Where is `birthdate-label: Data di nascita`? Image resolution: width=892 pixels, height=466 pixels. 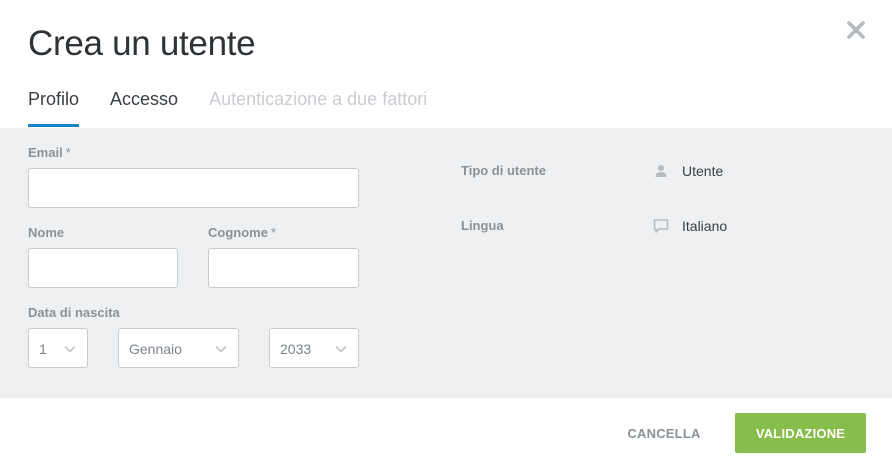
birthdate-label: Data di nascita is located at coordinates (74, 312).